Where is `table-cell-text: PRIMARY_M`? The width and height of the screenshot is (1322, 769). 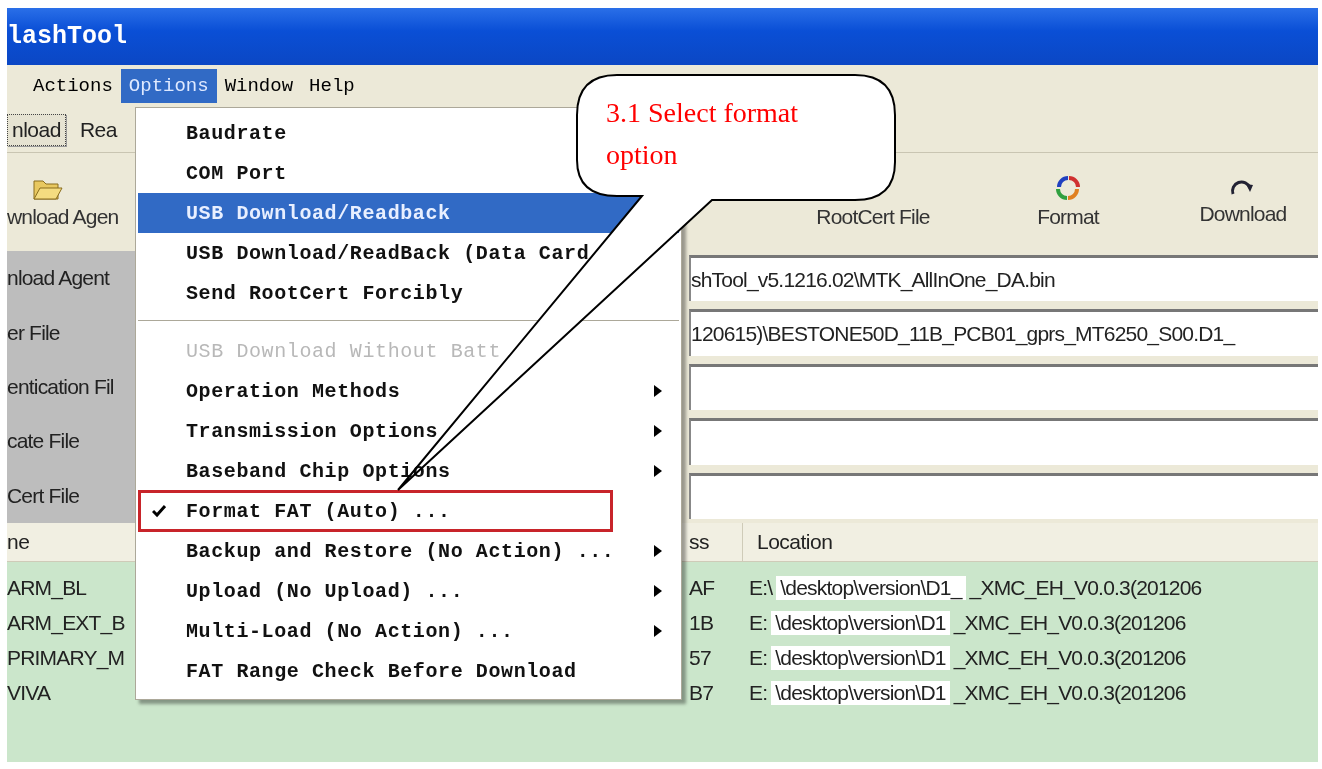 table-cell-text: PRIMARY_M is located at coordinates (66, 657).